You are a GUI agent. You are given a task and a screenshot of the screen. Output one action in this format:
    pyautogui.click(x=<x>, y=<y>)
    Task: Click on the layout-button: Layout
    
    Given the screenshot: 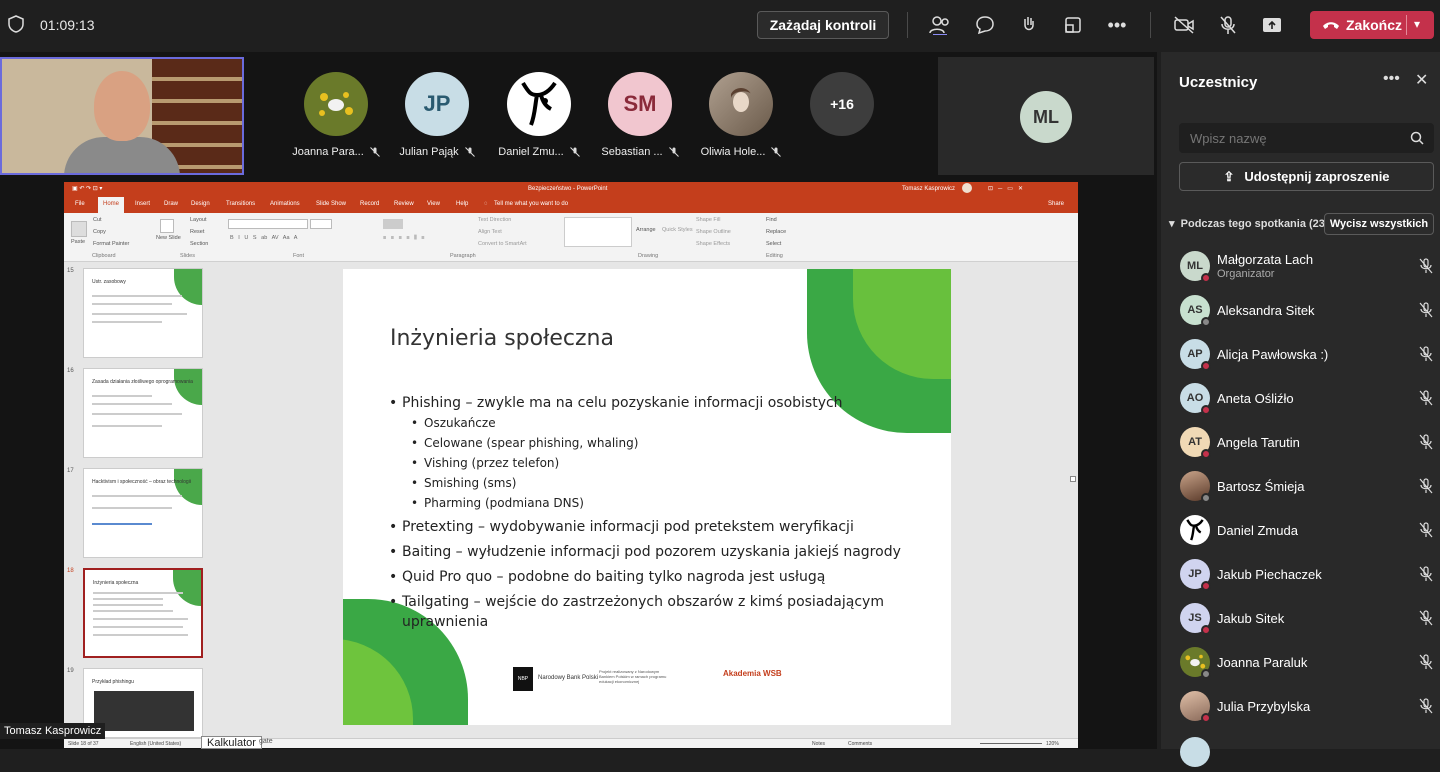 What is the action you would take?
    pyautogui.click(x=198, y=220)
    